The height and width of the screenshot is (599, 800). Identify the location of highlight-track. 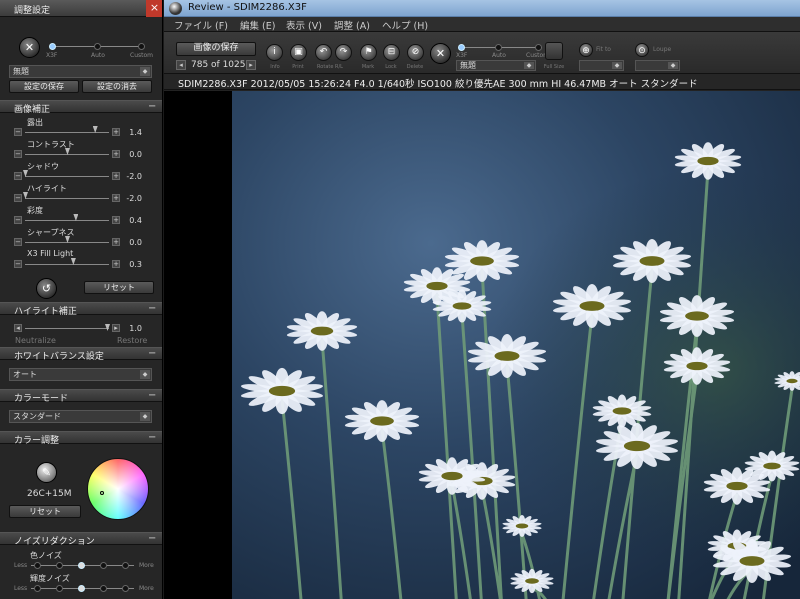
(67, 328).